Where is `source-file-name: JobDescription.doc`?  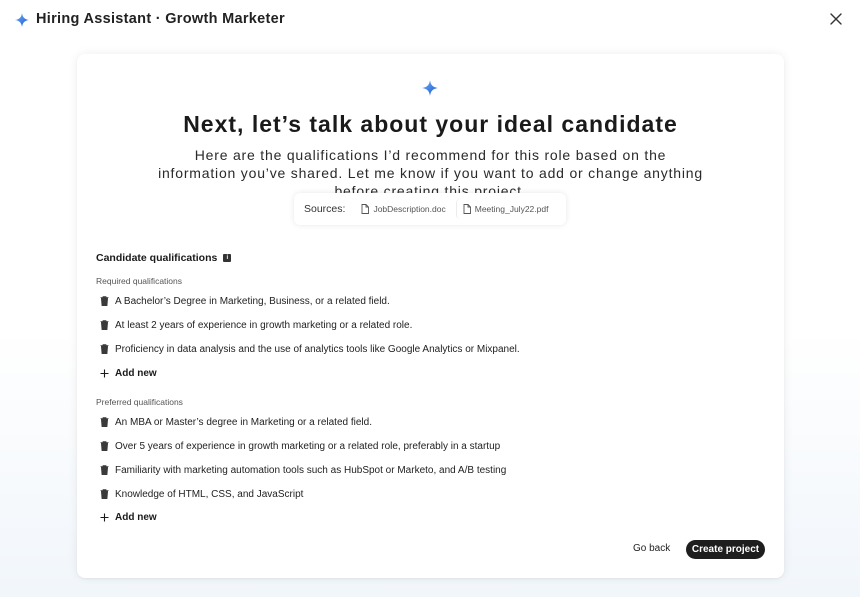
source-file-name: JobDescription.doc is located at coordinates (409, 209).